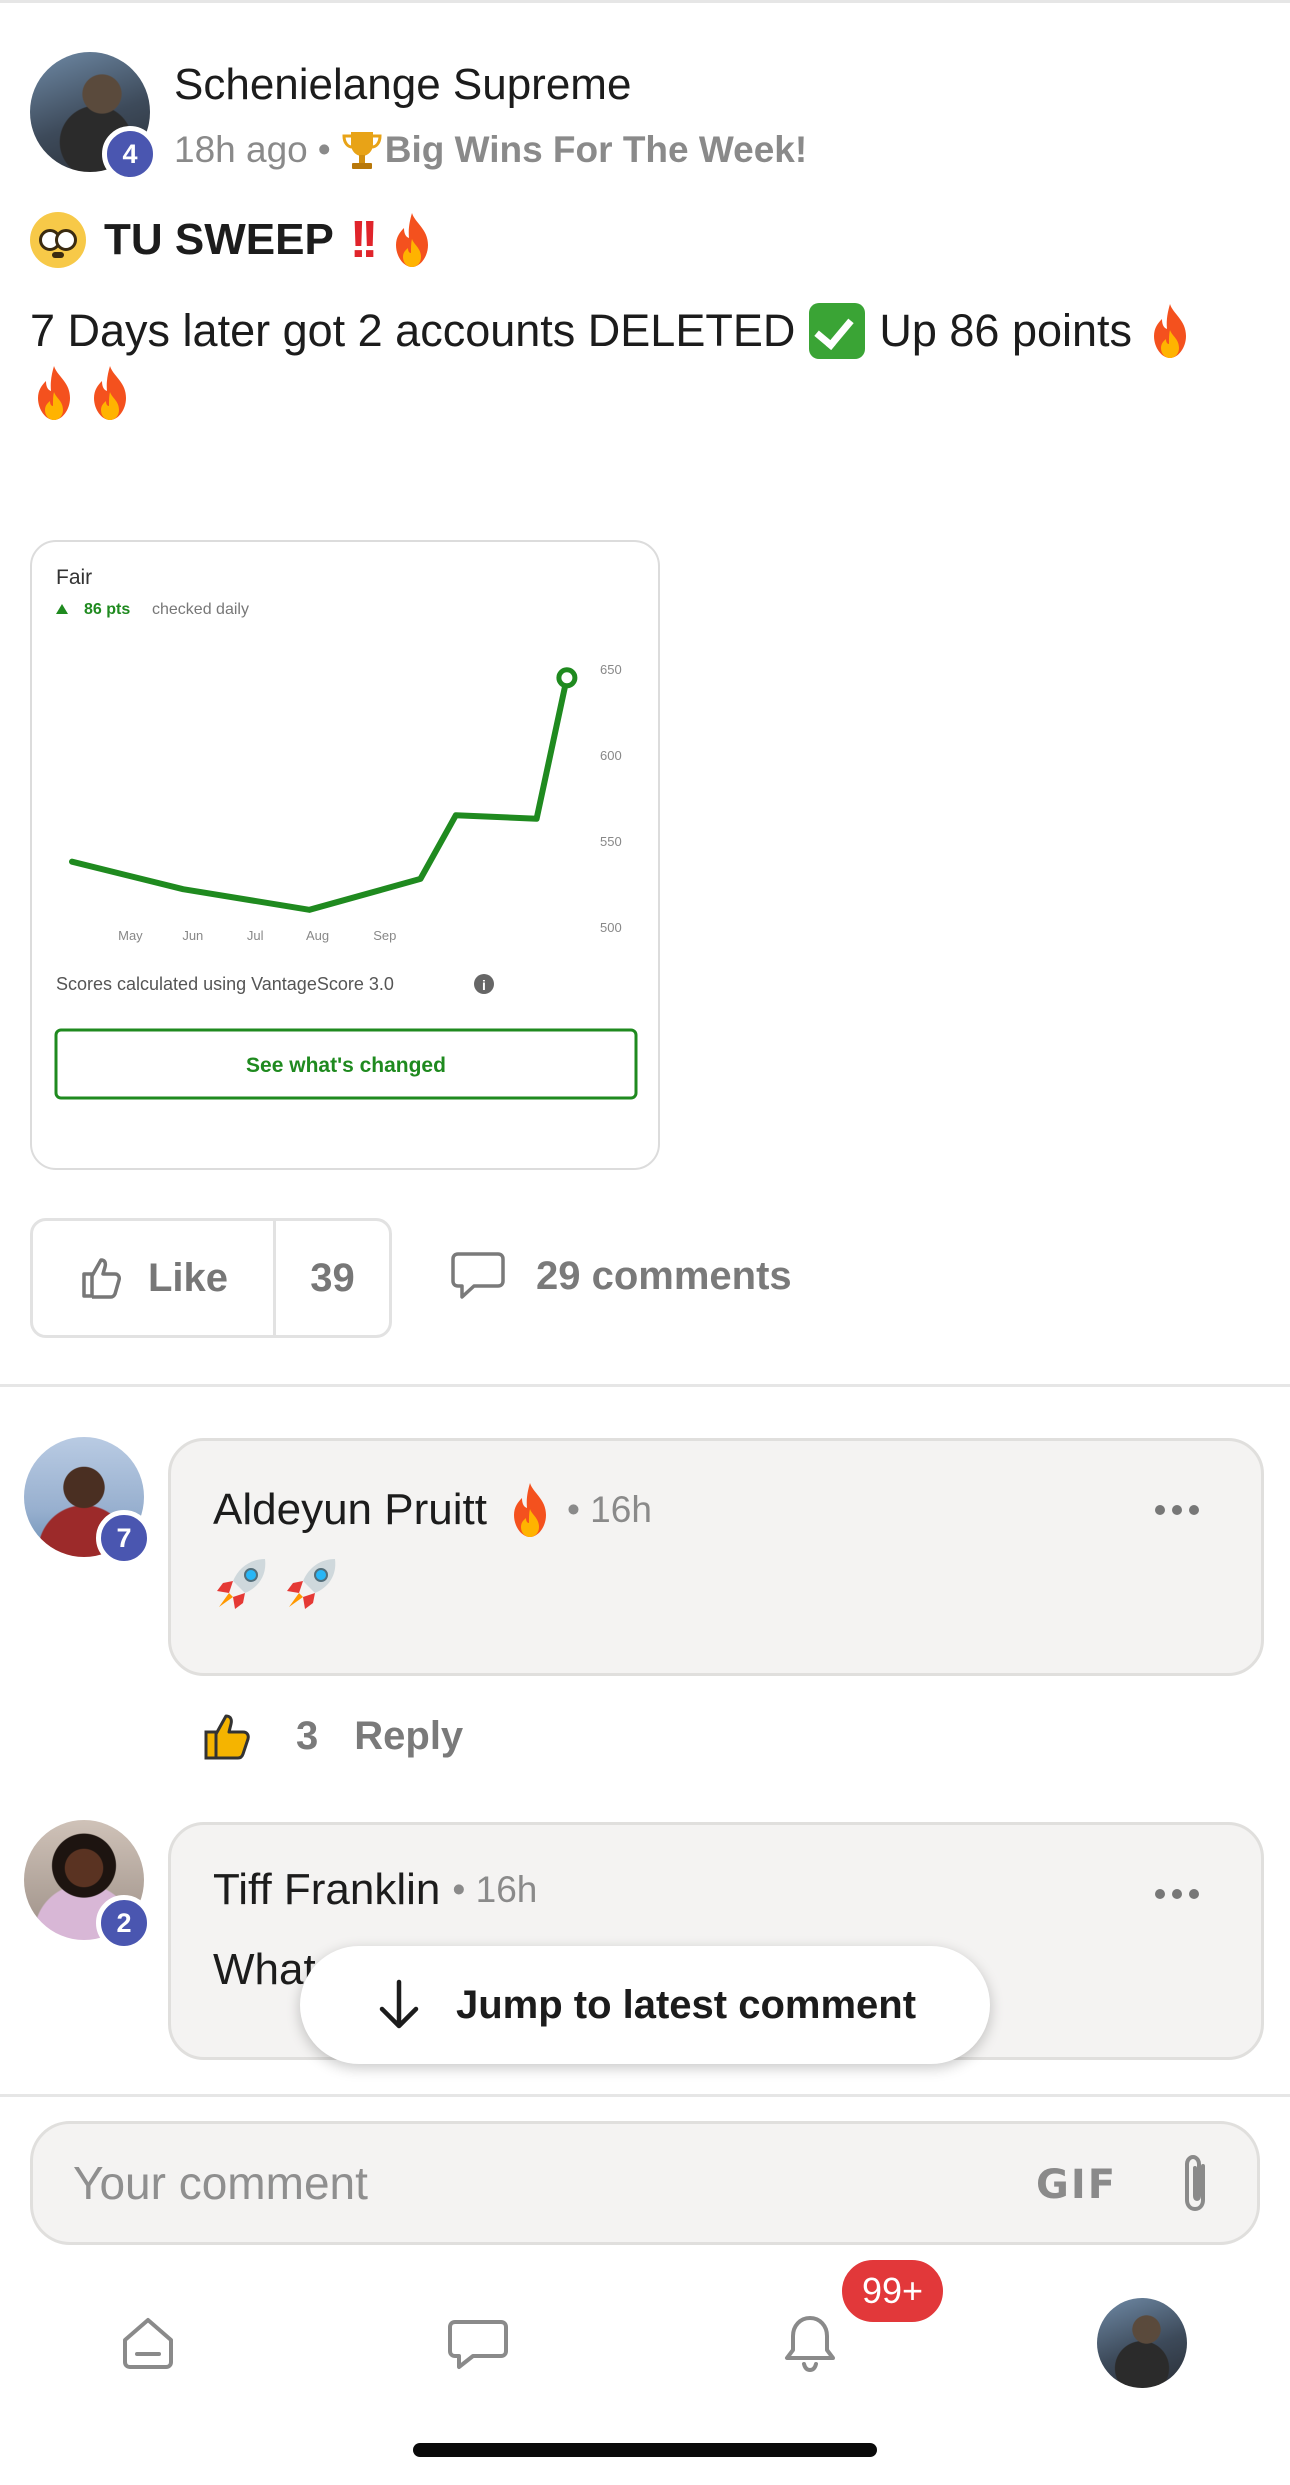 The image size is (1290, 2485). Describe the element at coordinates (1006, 330) in the screenshot. I see `post-body-tail: Up 86 points` at that location.